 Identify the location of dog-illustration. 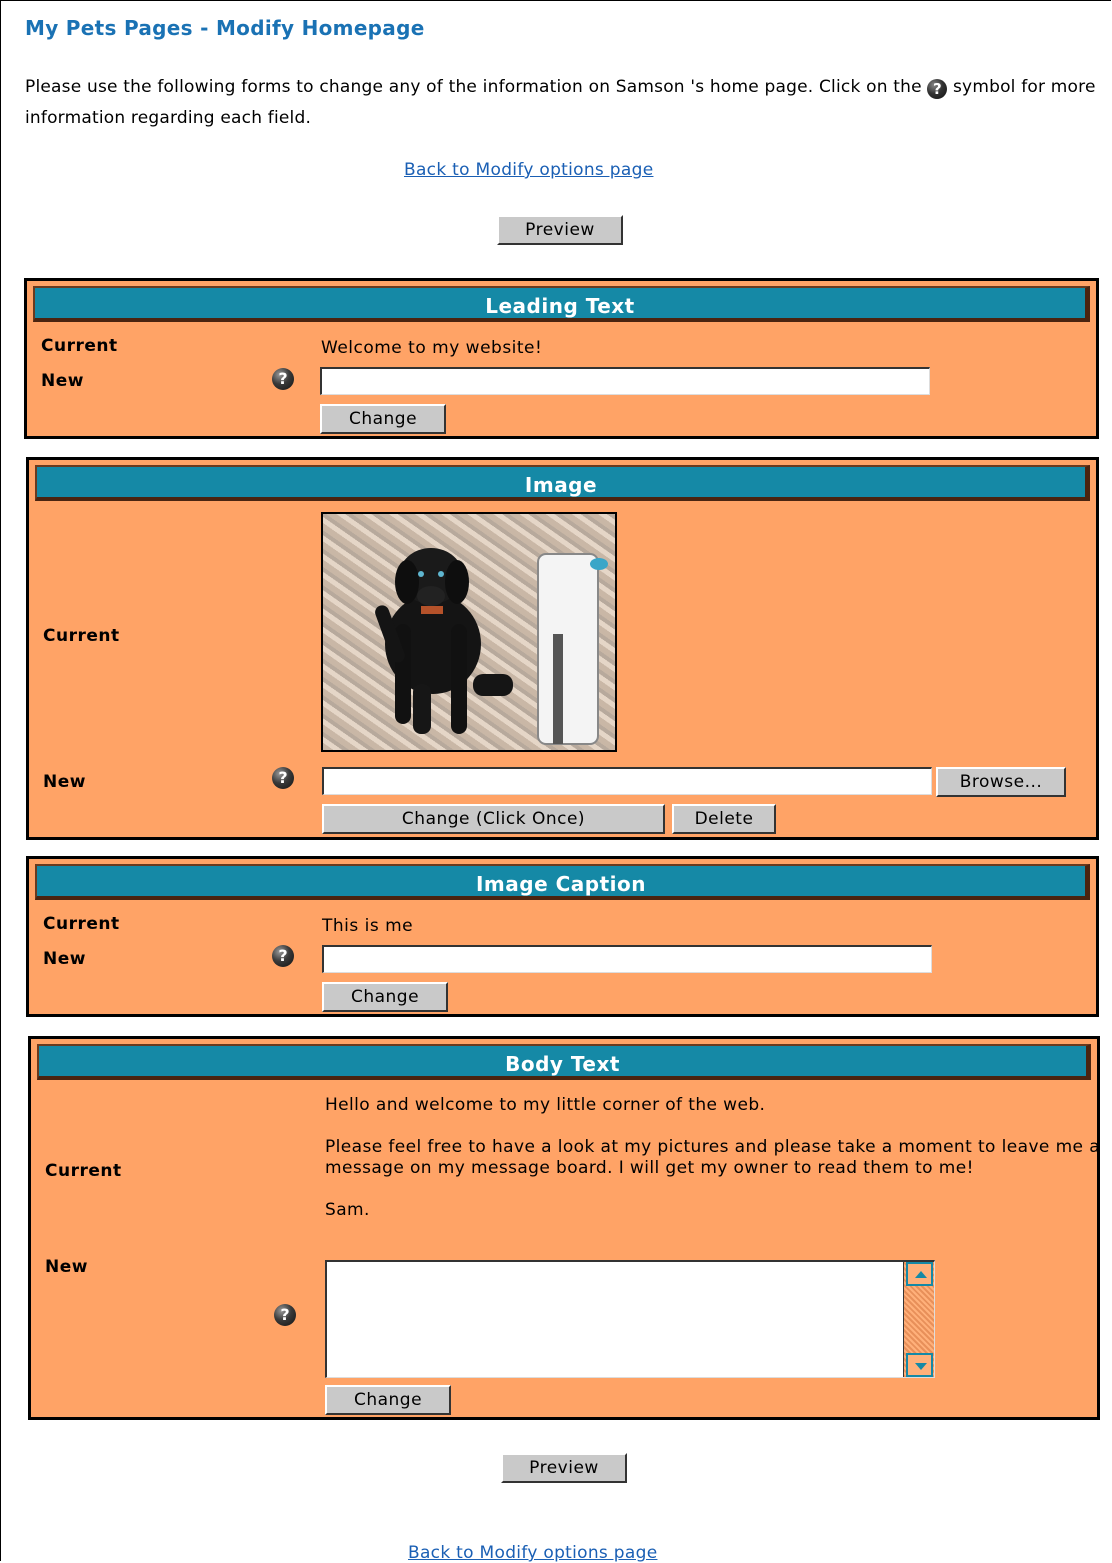
(491, 646).